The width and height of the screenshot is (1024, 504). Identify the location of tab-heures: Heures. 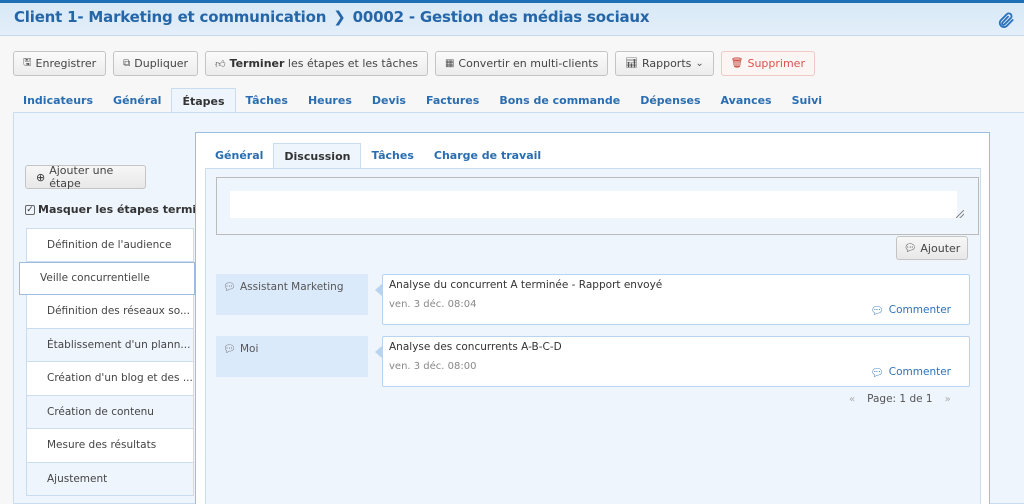
(330, 100).